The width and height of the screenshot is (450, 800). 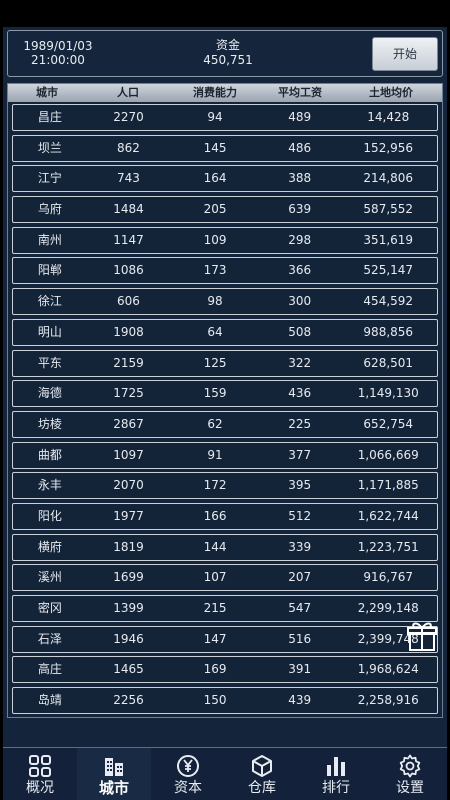 What do you see at coordinates (225, 516) in the screenshot?
I see `table-row: 阳化 1977 166 512 1,622,744` at bounding box center [225, 516].